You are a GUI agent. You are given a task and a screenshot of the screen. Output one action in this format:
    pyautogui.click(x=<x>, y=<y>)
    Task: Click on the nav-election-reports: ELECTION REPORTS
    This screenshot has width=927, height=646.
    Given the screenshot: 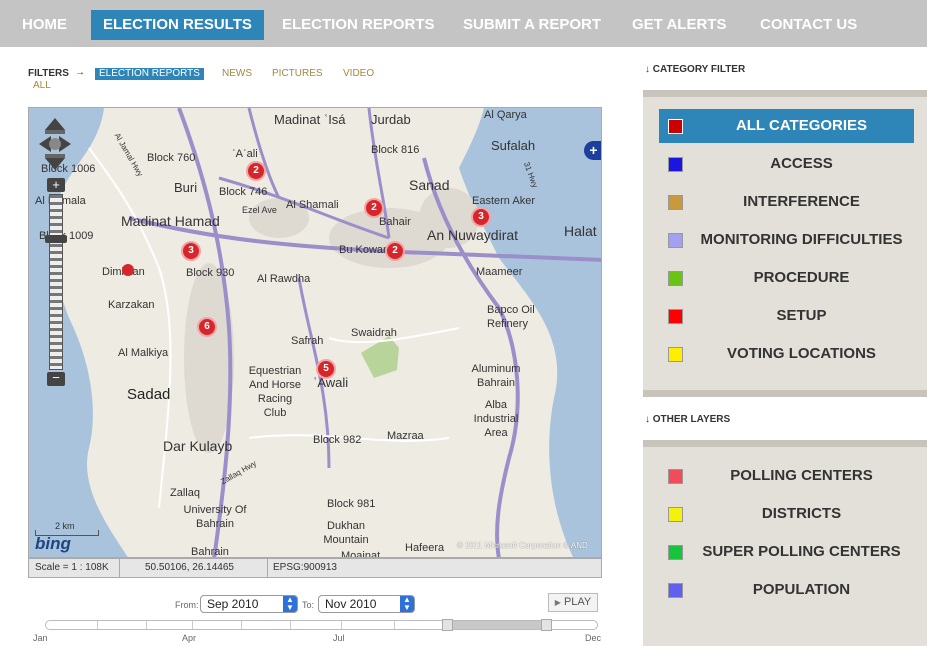 What is the action you would take?
    pyautogui.click(x=358, y=25)
    